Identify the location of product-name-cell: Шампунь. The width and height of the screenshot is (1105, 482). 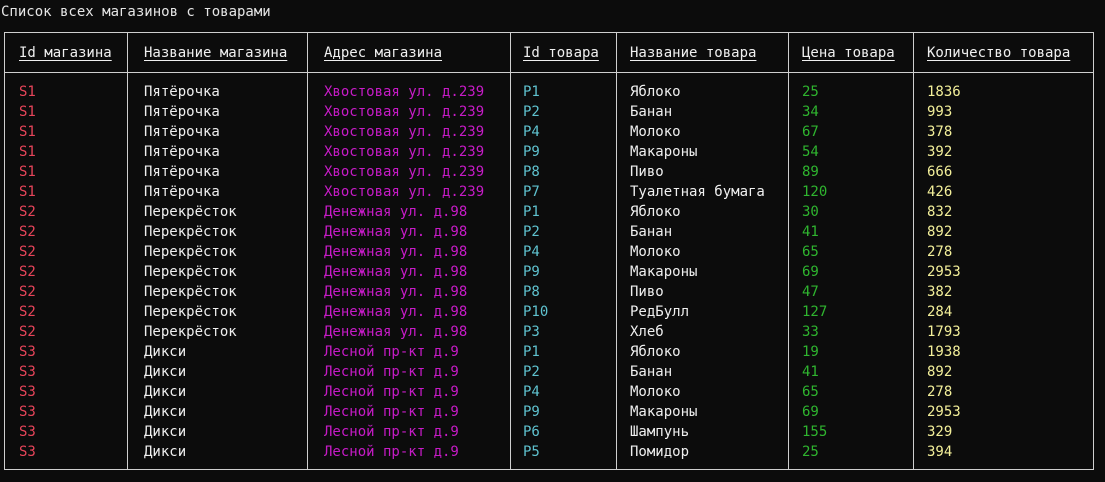
(660, 432).